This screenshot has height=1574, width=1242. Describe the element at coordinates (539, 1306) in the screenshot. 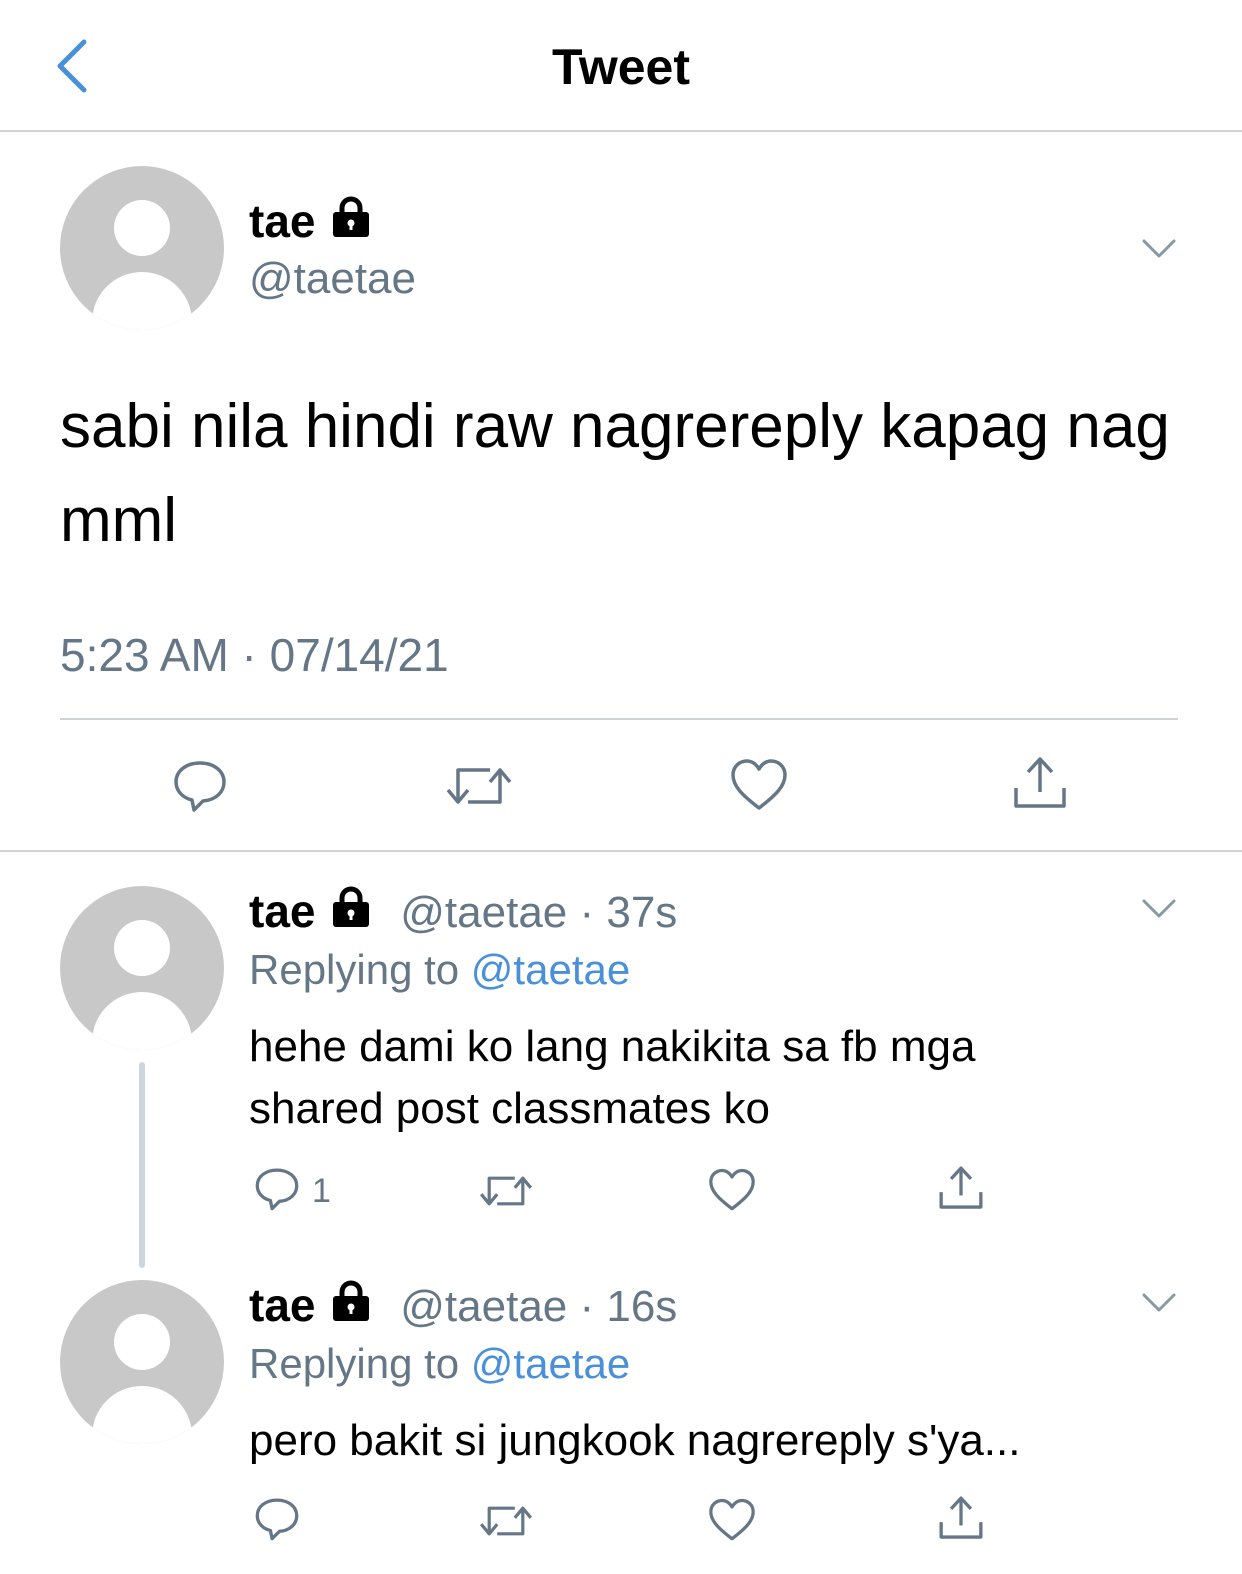

I see `handle-and-time: @taetae · 16s` at that location.